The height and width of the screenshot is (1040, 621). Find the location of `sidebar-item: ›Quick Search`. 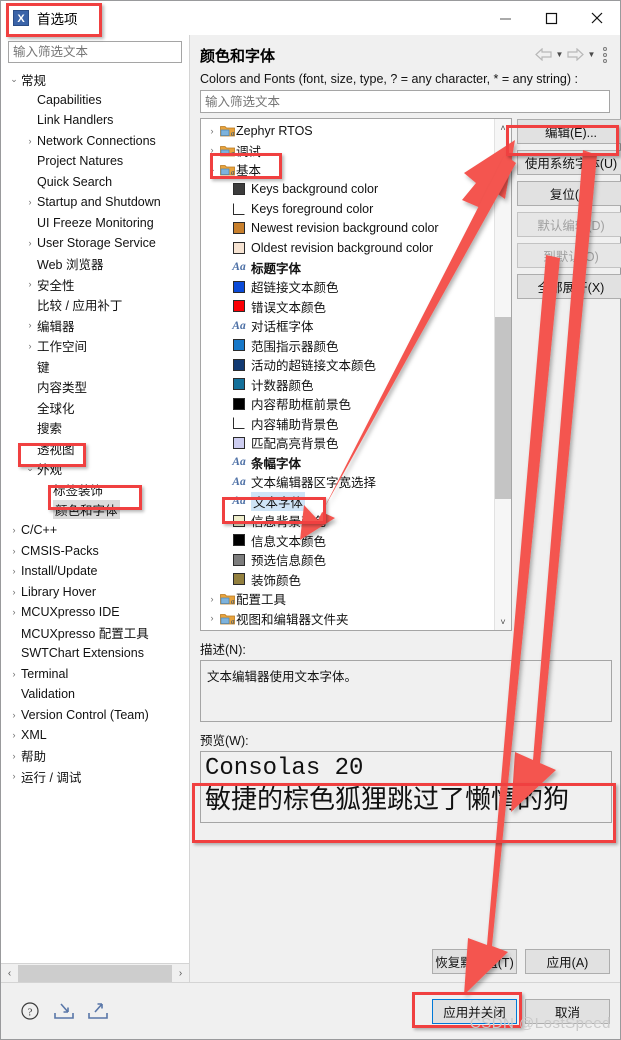

sidebar-item: ›Quick Search is located at coordinates (95, 182).